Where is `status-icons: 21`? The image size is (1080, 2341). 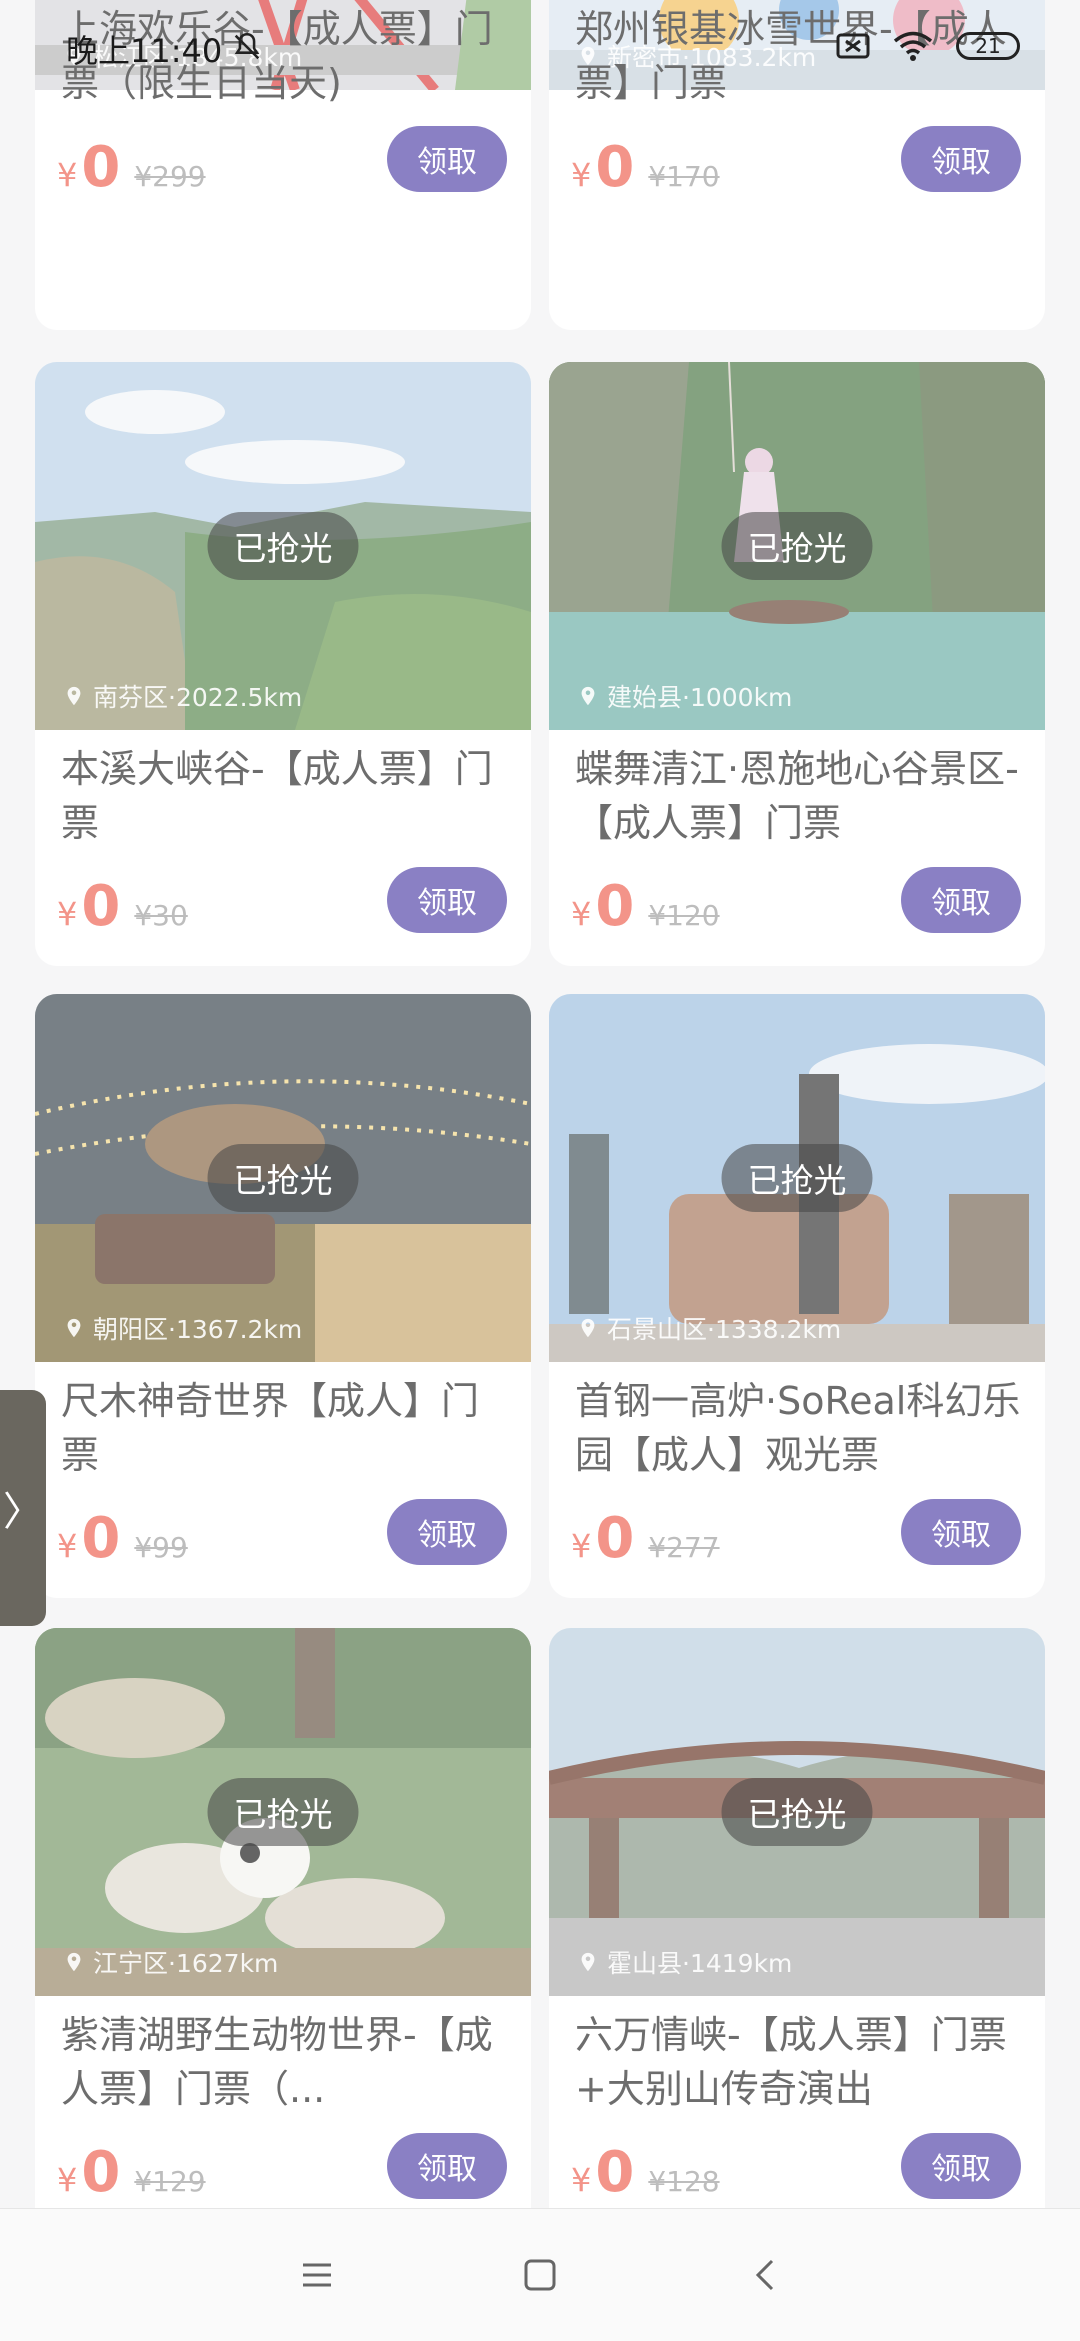
status-icons: 21 is located at coordinates (928, 46).